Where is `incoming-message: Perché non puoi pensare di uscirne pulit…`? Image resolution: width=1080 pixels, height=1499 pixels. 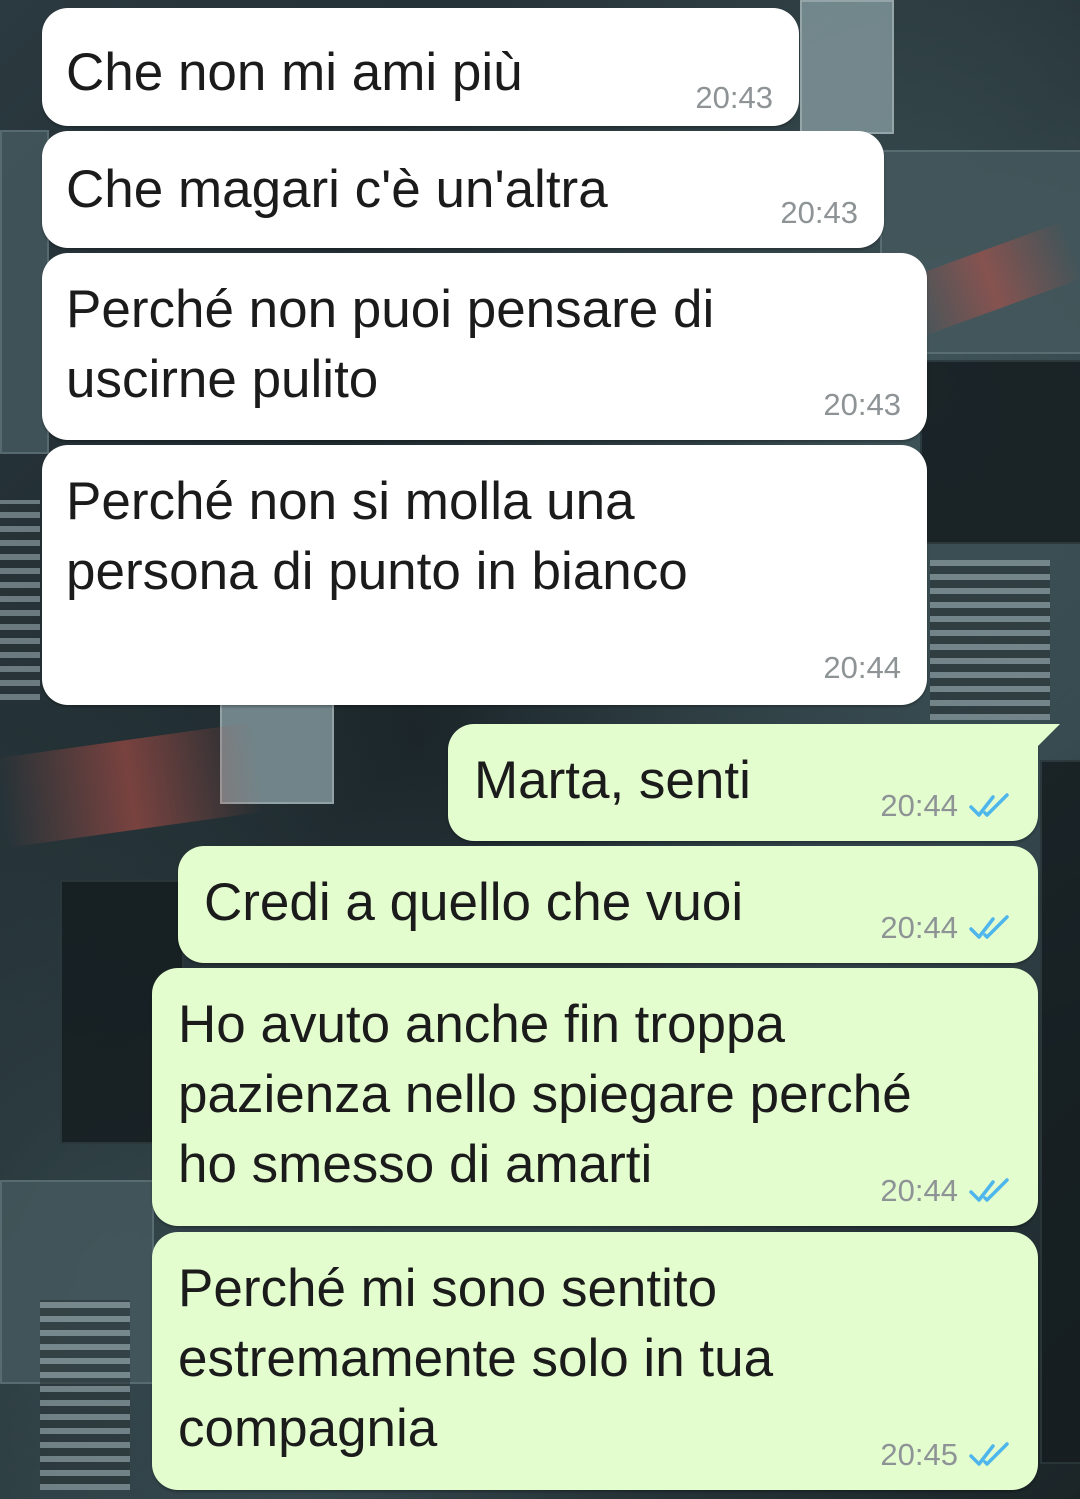
incoming-message: Perché non puoi pensare di uscirne pulit… is located at coordinates (484, 346).